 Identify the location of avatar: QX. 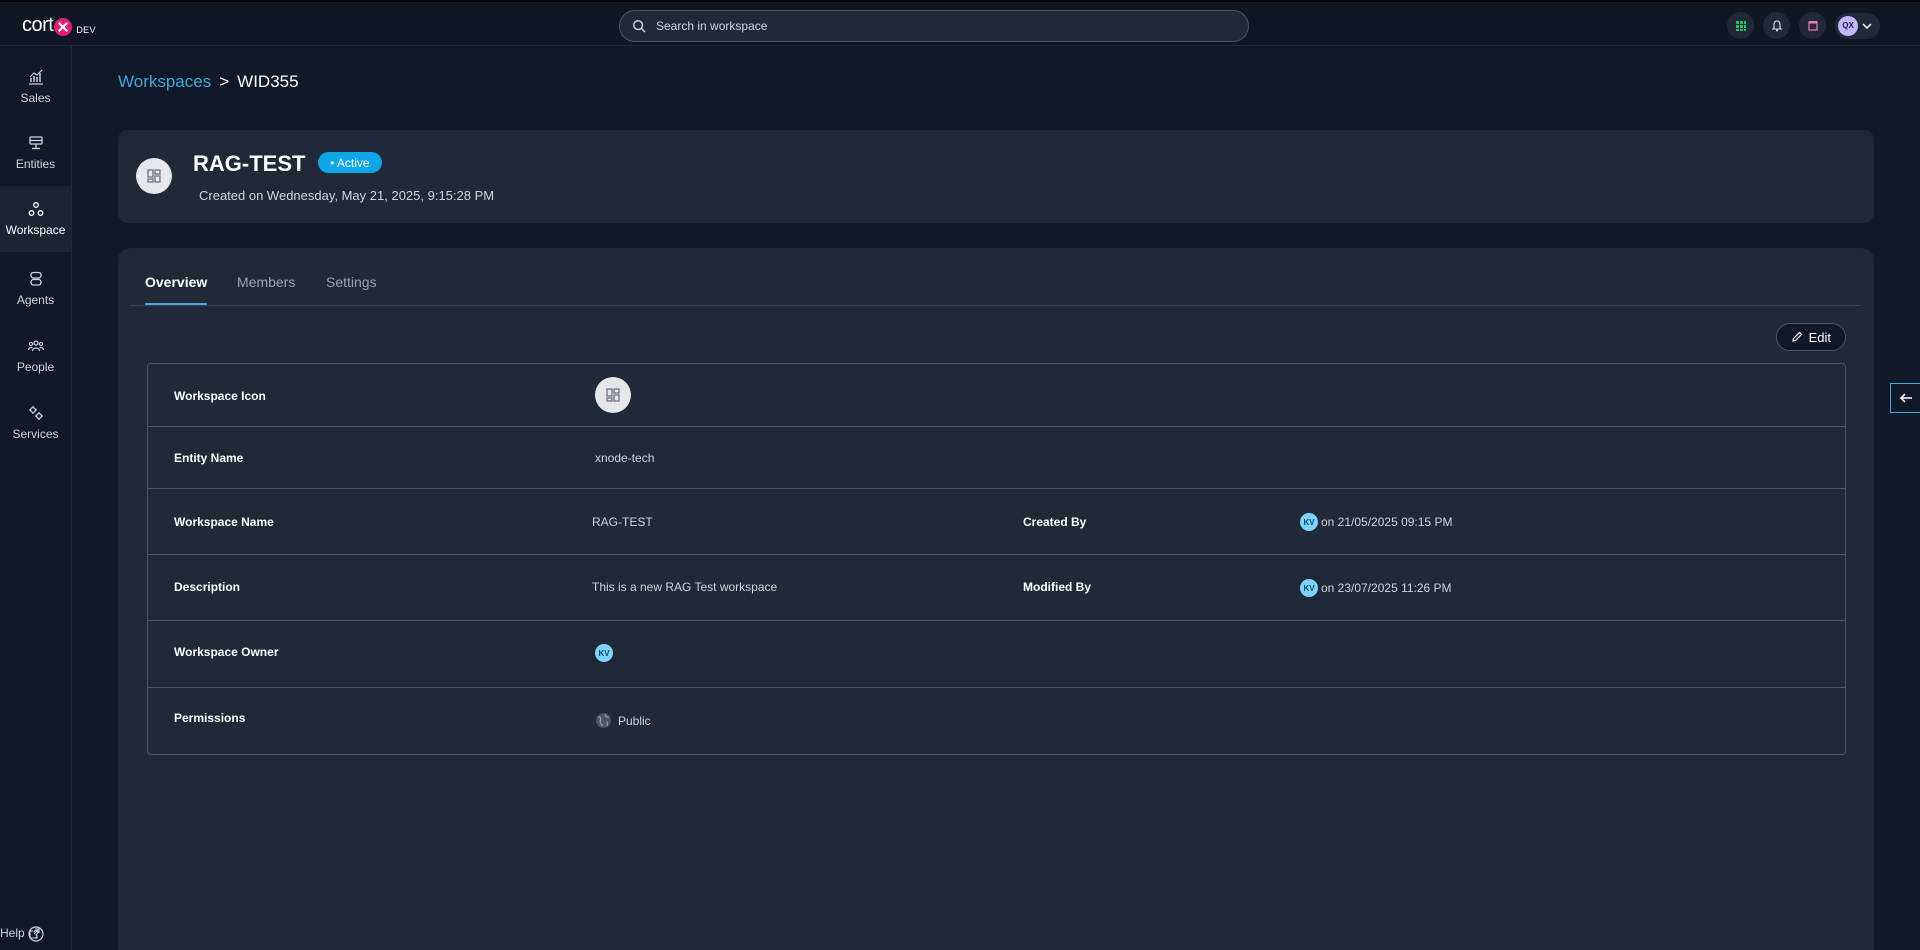
(1848, 25).